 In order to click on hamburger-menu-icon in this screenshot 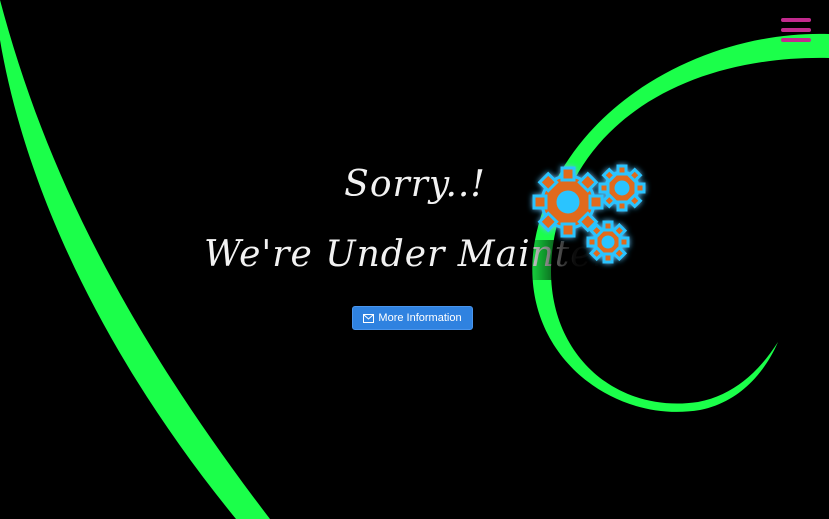, I will do `click(796, 31)`.